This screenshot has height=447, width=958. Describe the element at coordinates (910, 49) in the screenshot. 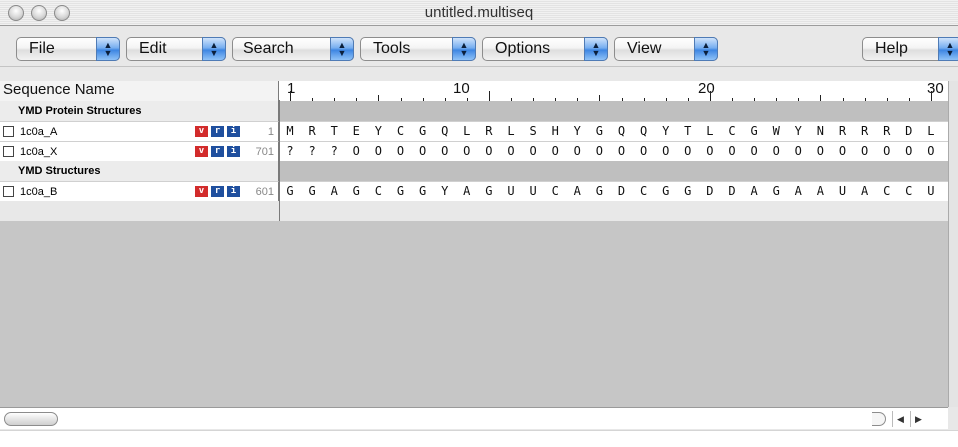

I see `help-menu-button: Help ▲ ▼` at that location.